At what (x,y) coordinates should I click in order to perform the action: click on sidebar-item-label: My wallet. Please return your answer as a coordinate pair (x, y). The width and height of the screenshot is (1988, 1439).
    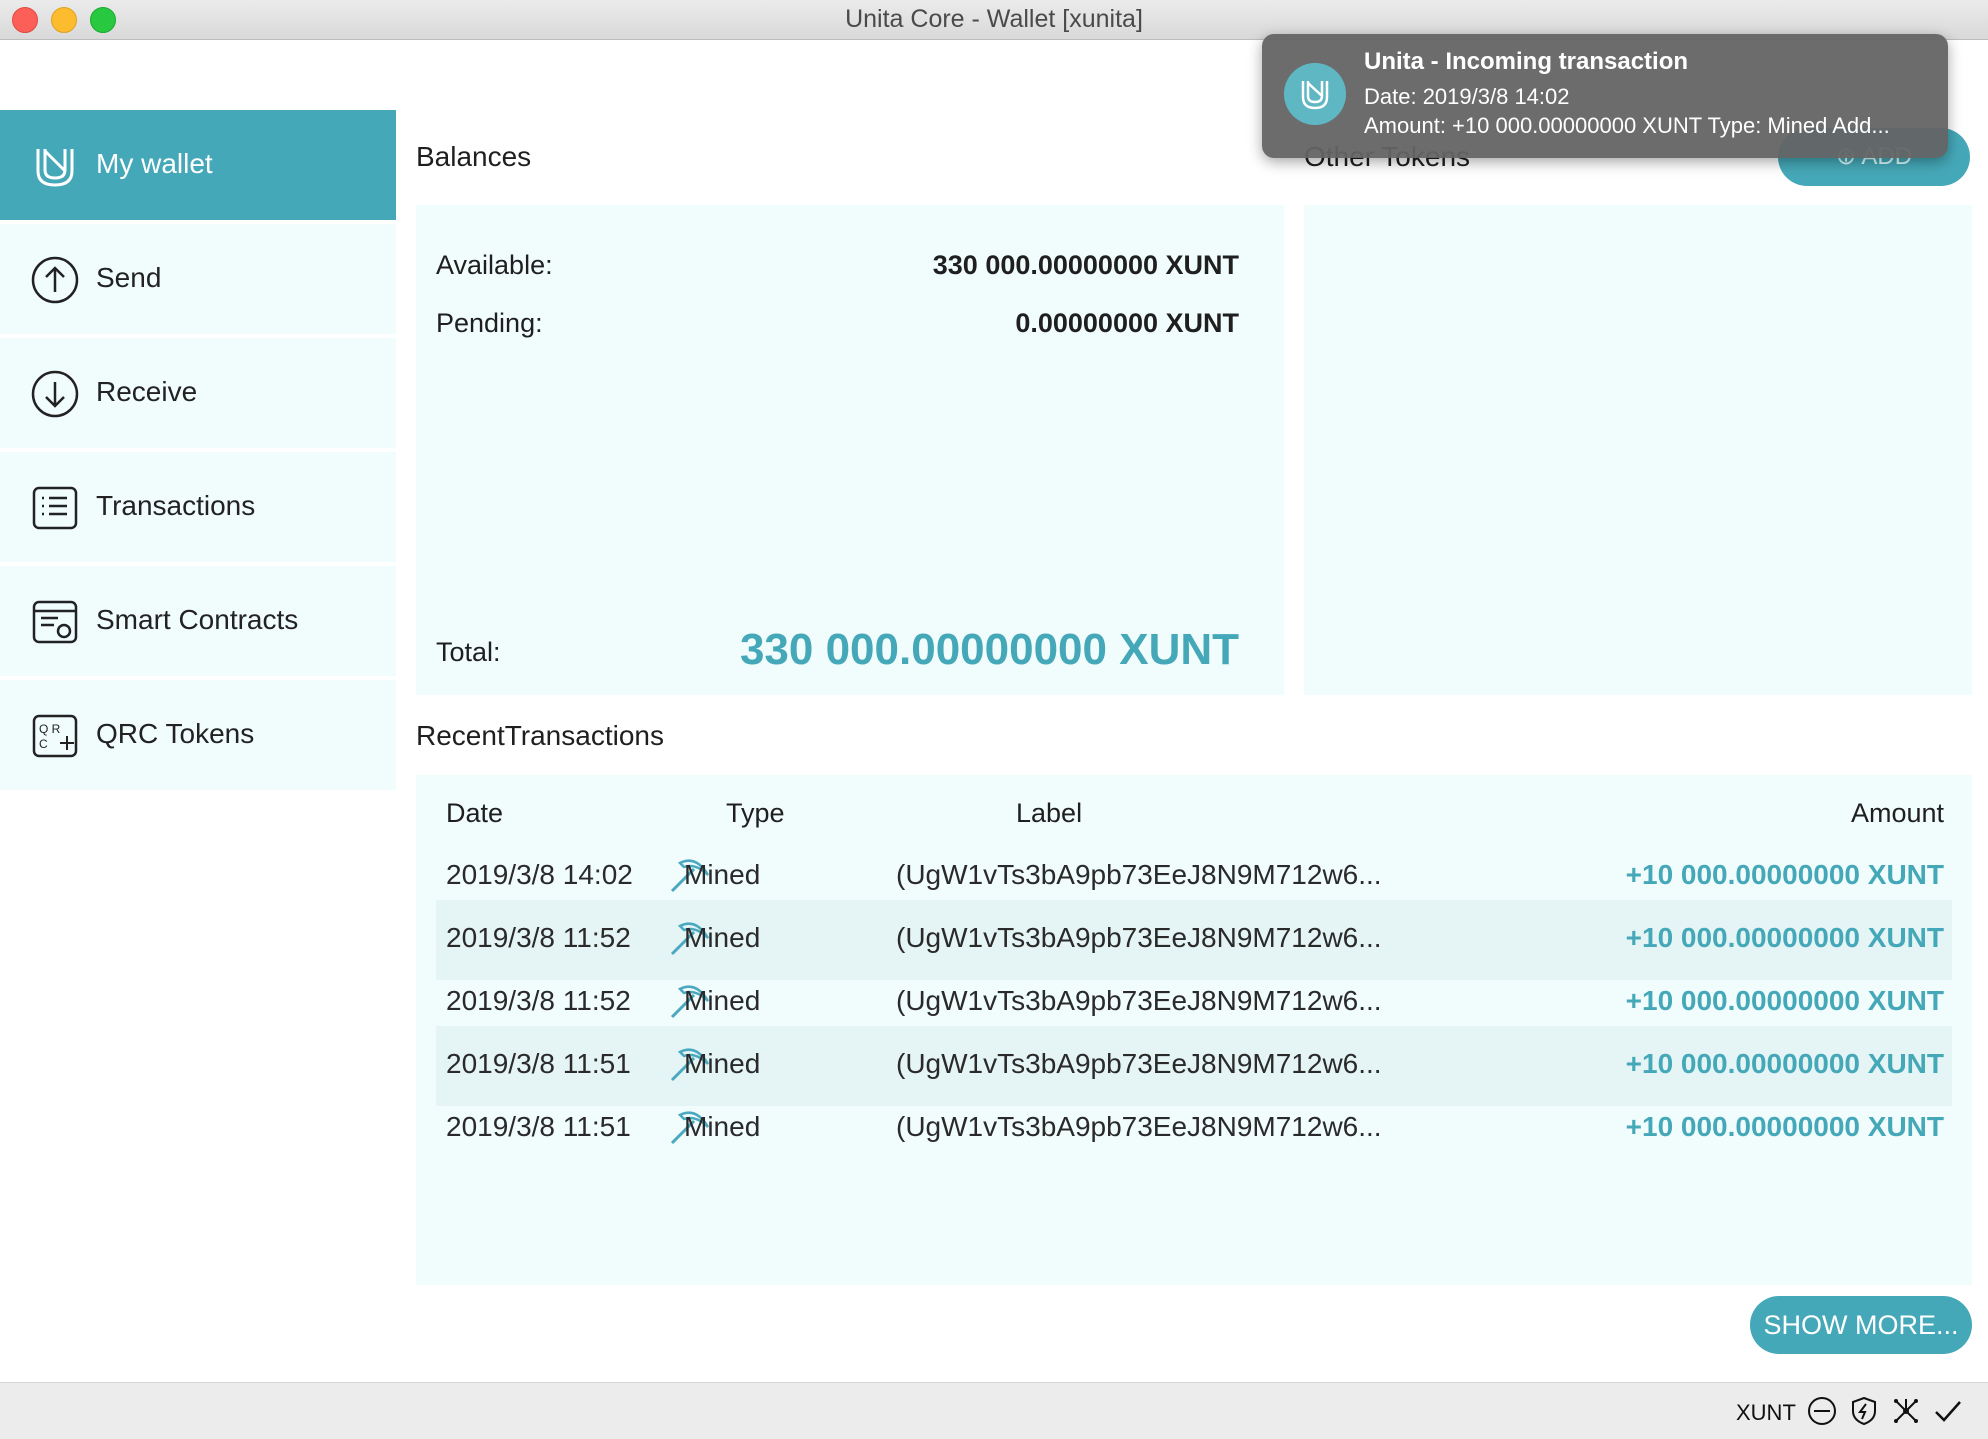
    Looking at the image, I should click on (154, 163).